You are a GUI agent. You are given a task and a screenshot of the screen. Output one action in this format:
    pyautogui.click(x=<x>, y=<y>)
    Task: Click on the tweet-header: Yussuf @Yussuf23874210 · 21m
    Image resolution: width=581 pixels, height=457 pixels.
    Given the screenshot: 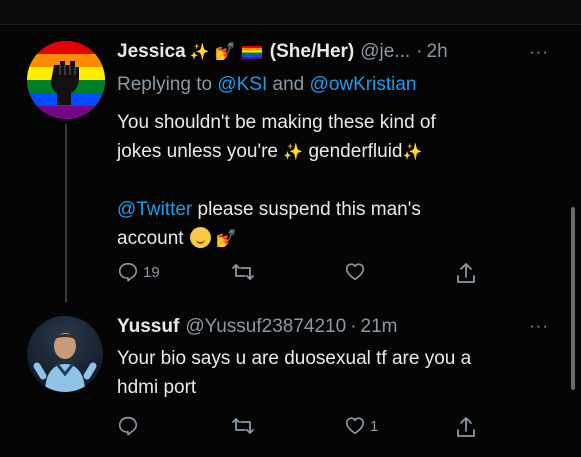 What is the action you would take?
    pyautogui.click(x=257, y=327)
    